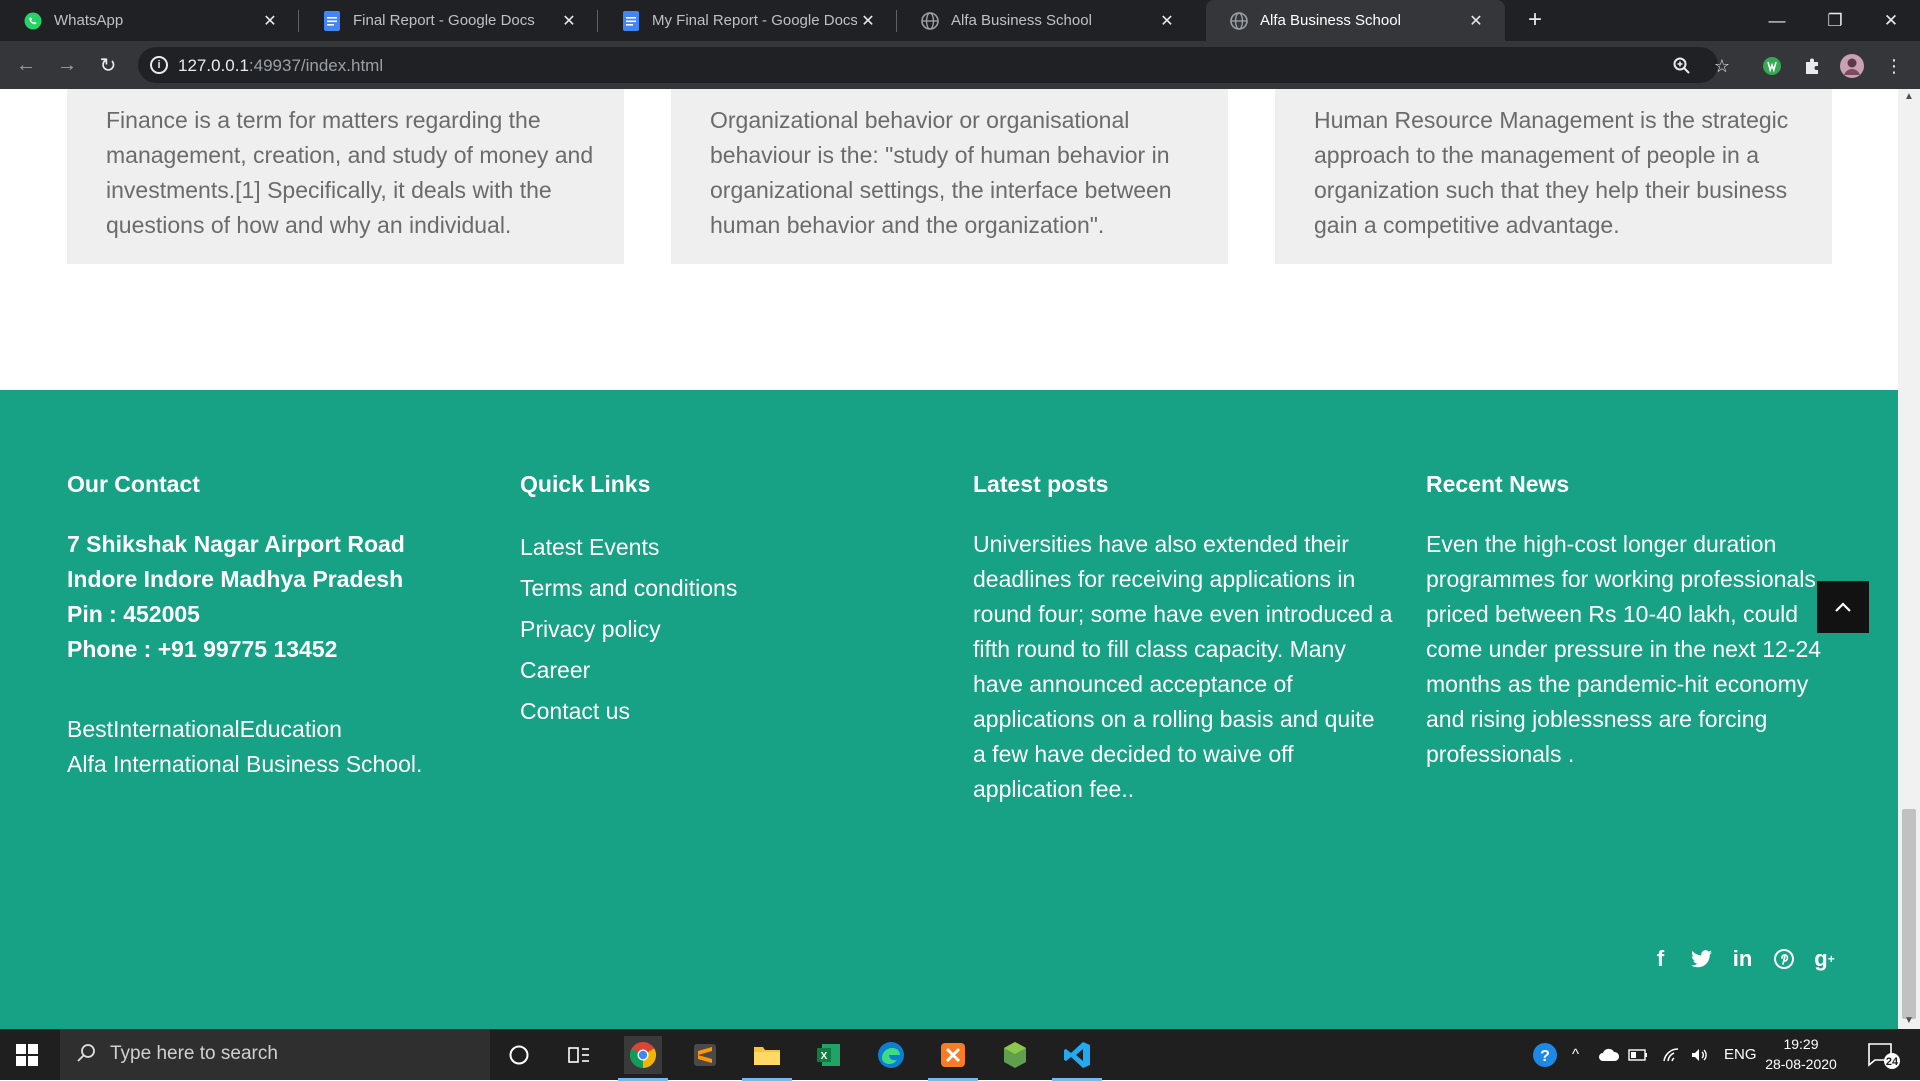 The image size is (1920, 1081). What do you see at coordinates (628, 547) in the screenshot?
I see `link-latest-events: Latest Events` at bounding box center [628, 547].